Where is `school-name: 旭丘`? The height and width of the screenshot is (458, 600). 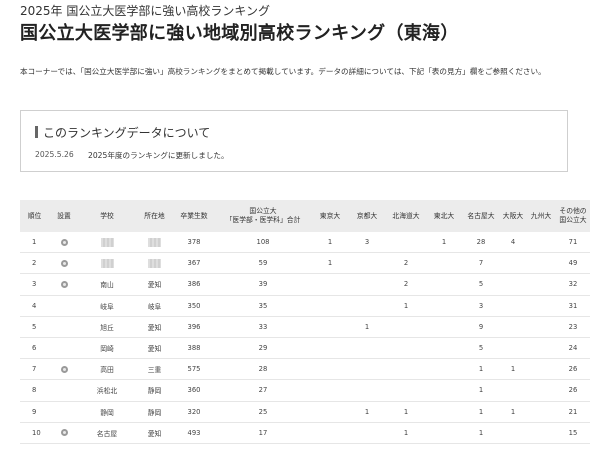
school-name: 旭丘 is located at coordinates (107, 327).